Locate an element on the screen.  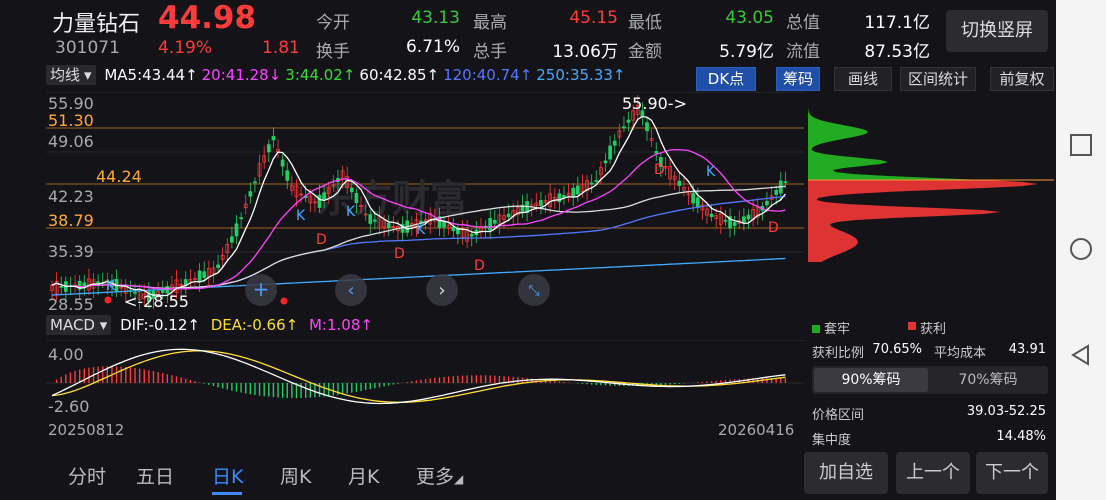
shrink-icon: ⤡ is located at coordinates (533, 291).